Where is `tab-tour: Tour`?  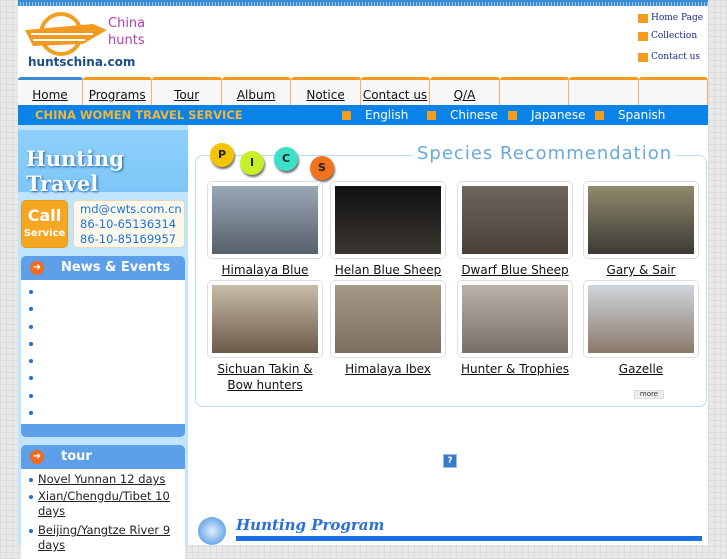 tab-tour: Tour is located at coordinates (187, 91).